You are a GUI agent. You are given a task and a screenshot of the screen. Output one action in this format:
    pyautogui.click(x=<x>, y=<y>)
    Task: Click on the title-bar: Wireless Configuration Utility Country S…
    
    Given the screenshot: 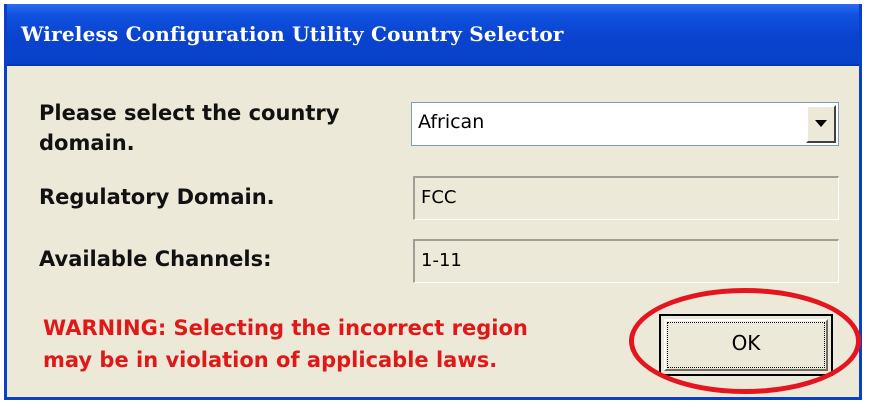 What is the action you would take?
    pyautogui.click(x=433, y=35)
    